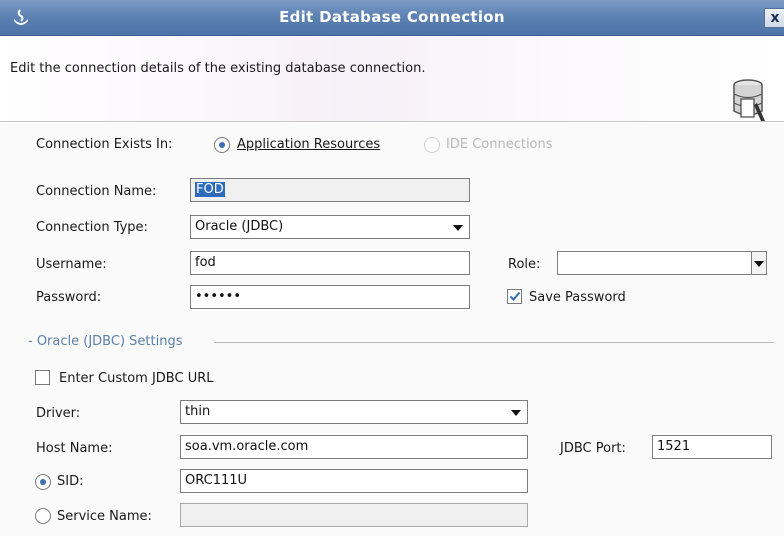 The height and width of the screenshot is (536, 784). What do you see at coordinates (218, 296) in the screenshot?
I see `password-value: ••••••` at bounding box center [218, 296].